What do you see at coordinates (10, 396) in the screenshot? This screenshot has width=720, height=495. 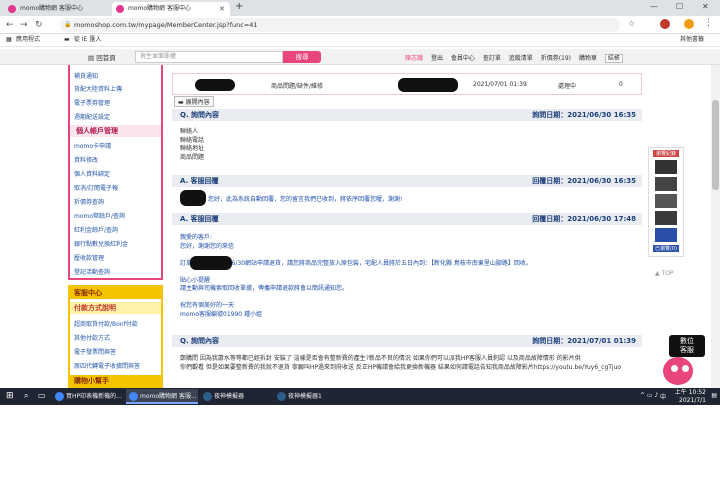 I see `windows-start-icon: ⊞` at bounding box center [10, 396].